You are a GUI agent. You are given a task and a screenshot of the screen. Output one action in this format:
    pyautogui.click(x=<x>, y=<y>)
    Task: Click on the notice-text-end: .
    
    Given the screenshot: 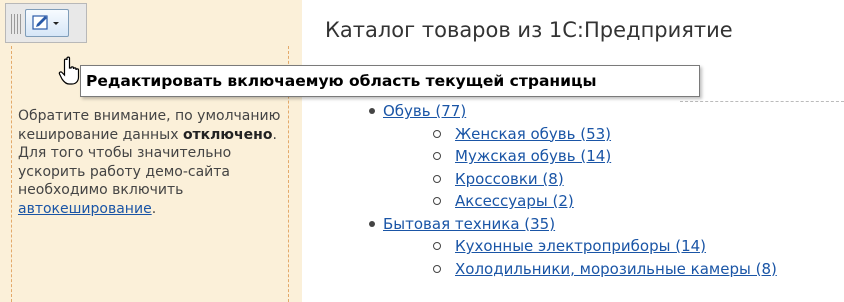 What is the action you would take?
    pyautogui.click(x=154, y=208)
    